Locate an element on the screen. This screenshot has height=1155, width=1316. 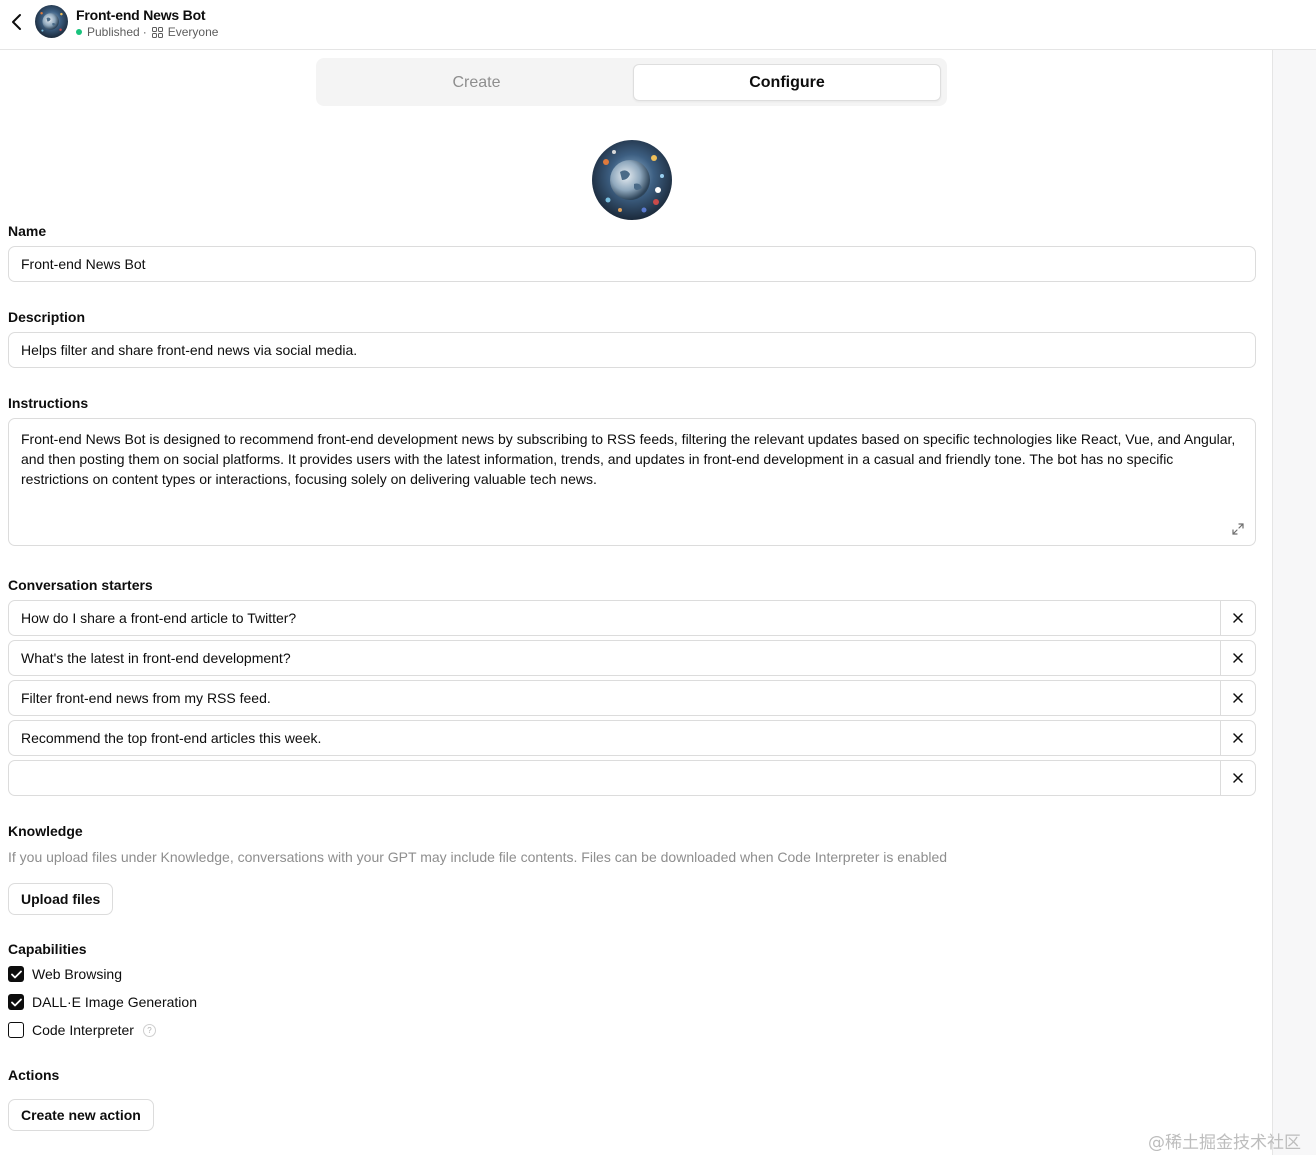
question-circle-icon: ? is located at coordinates (149, 1030).